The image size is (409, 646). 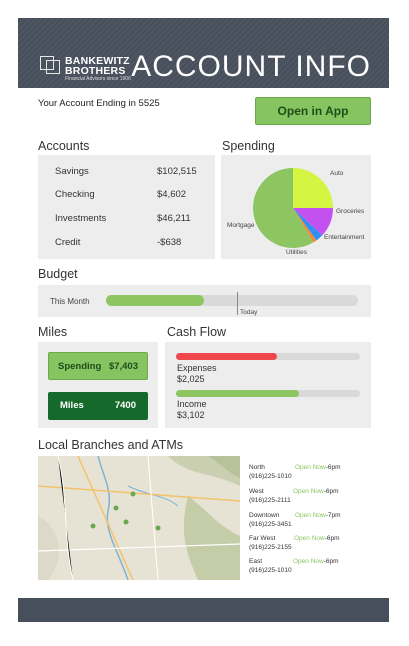 I want to click on budget-title: Budget, so click(x=58, y=274).